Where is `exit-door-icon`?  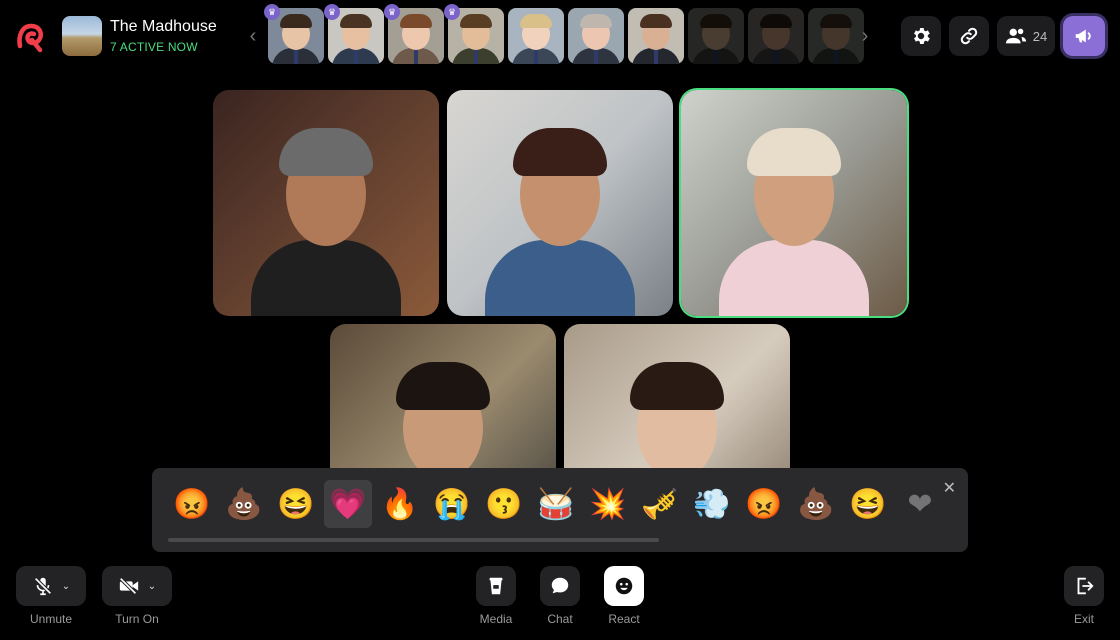 exit-door-icon is located at coordinates (1085, 586).